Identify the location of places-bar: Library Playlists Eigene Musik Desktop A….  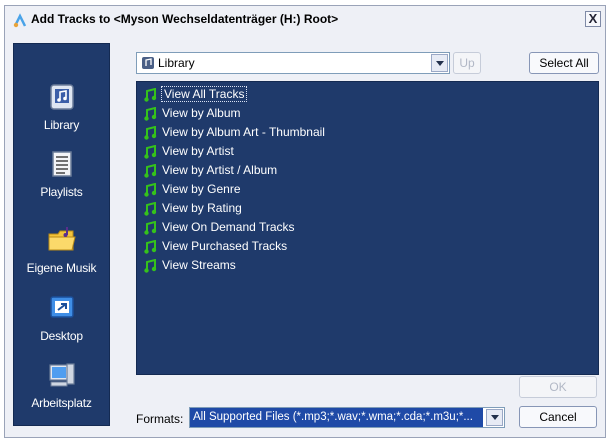
(61, 234).